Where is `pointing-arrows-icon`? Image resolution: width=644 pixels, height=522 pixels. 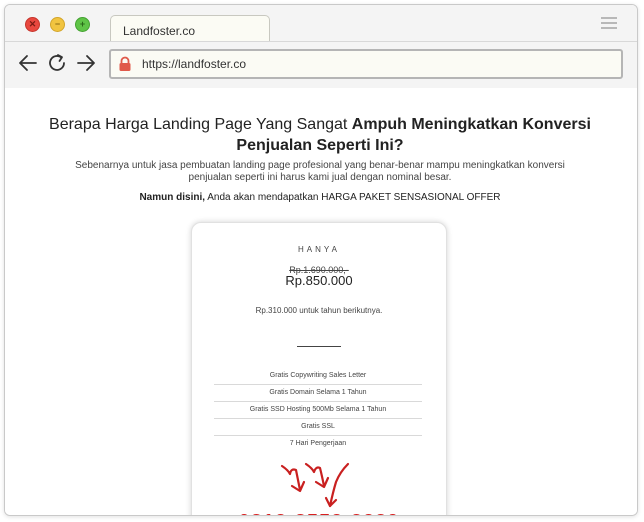 pointing-arrows-icon is located at coordinates (315, 485).